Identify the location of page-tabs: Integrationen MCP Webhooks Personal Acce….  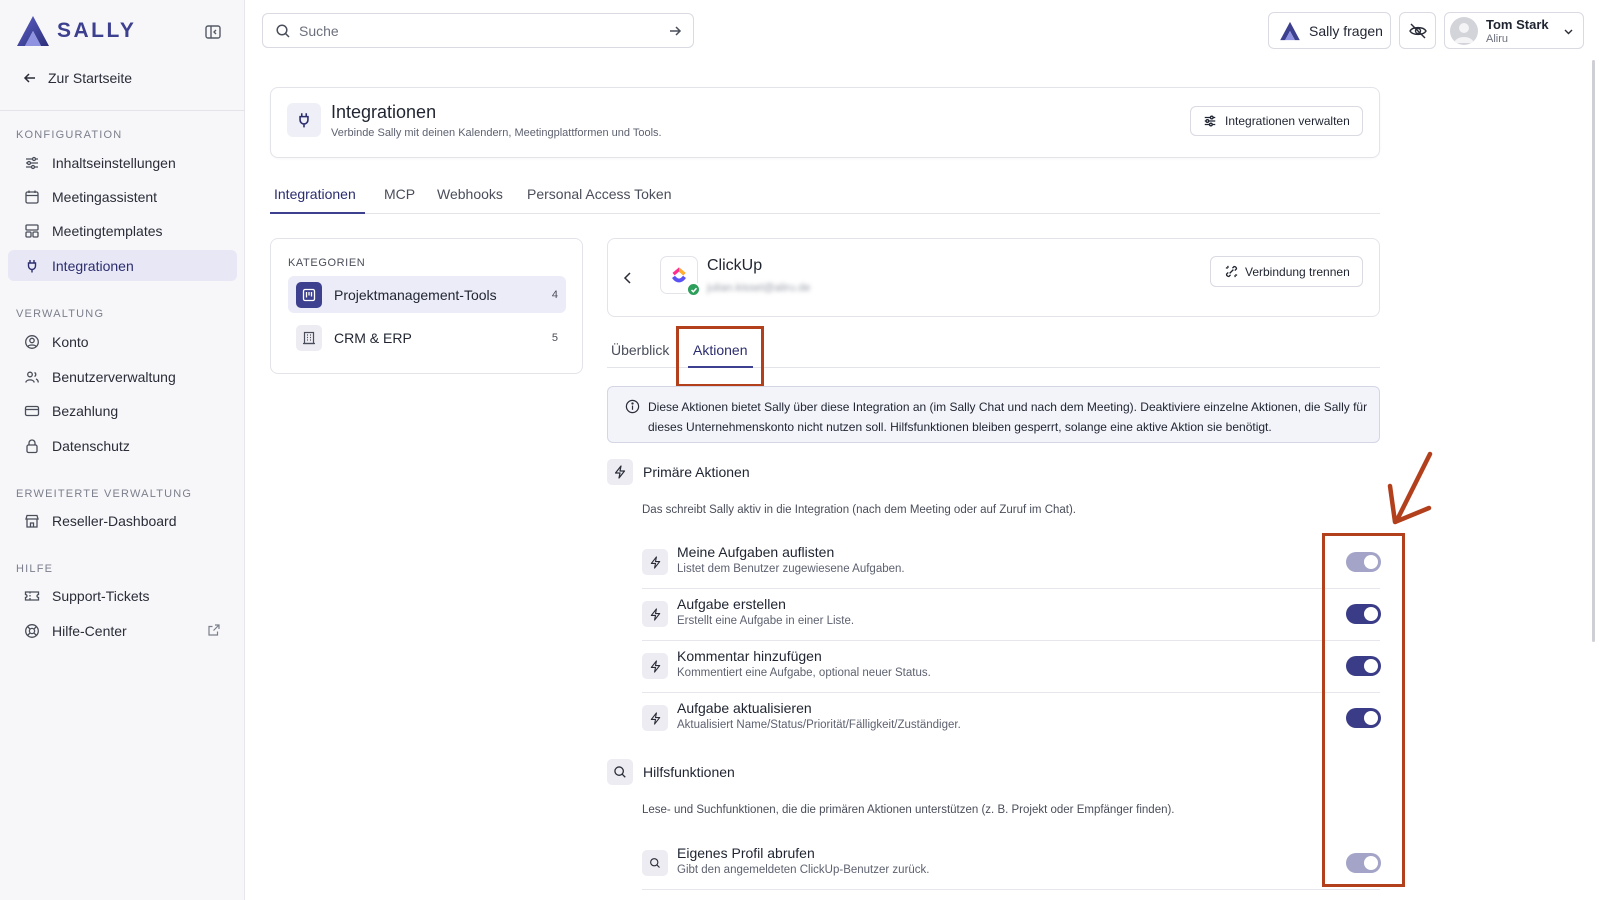
(825, 197).